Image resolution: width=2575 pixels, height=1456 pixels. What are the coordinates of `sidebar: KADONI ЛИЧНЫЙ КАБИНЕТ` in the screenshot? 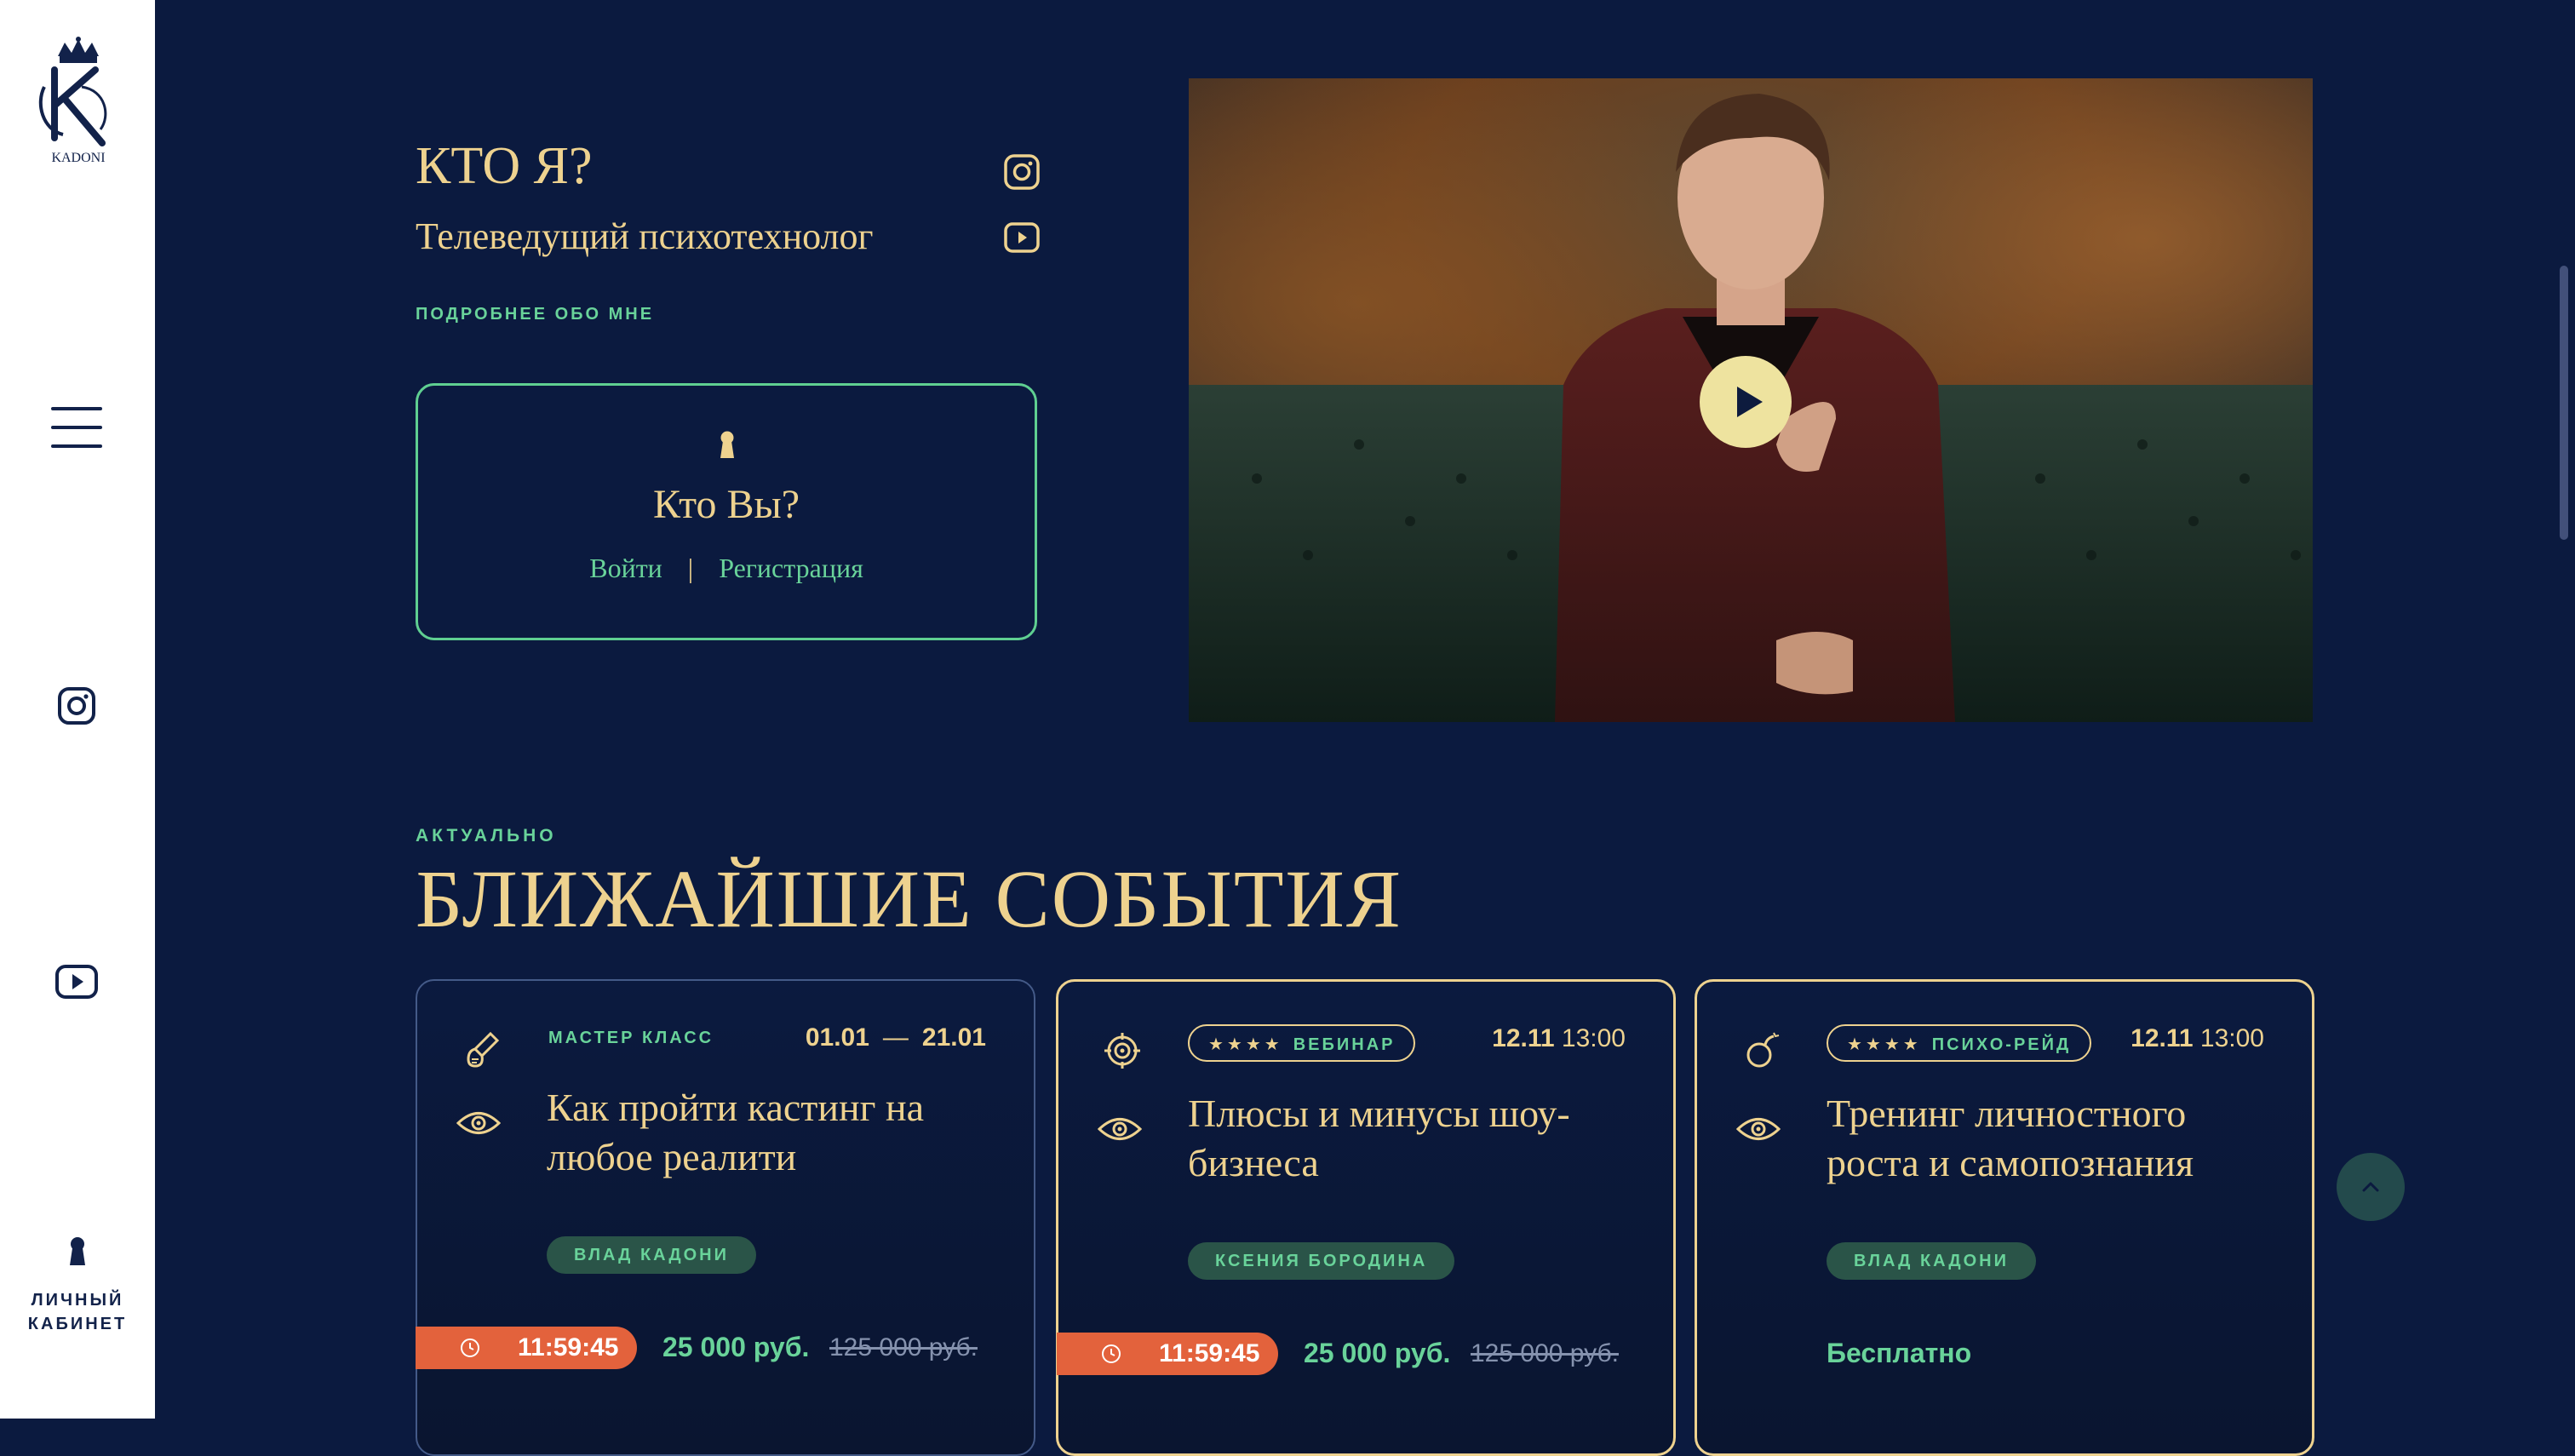 It's located at (77, 709).